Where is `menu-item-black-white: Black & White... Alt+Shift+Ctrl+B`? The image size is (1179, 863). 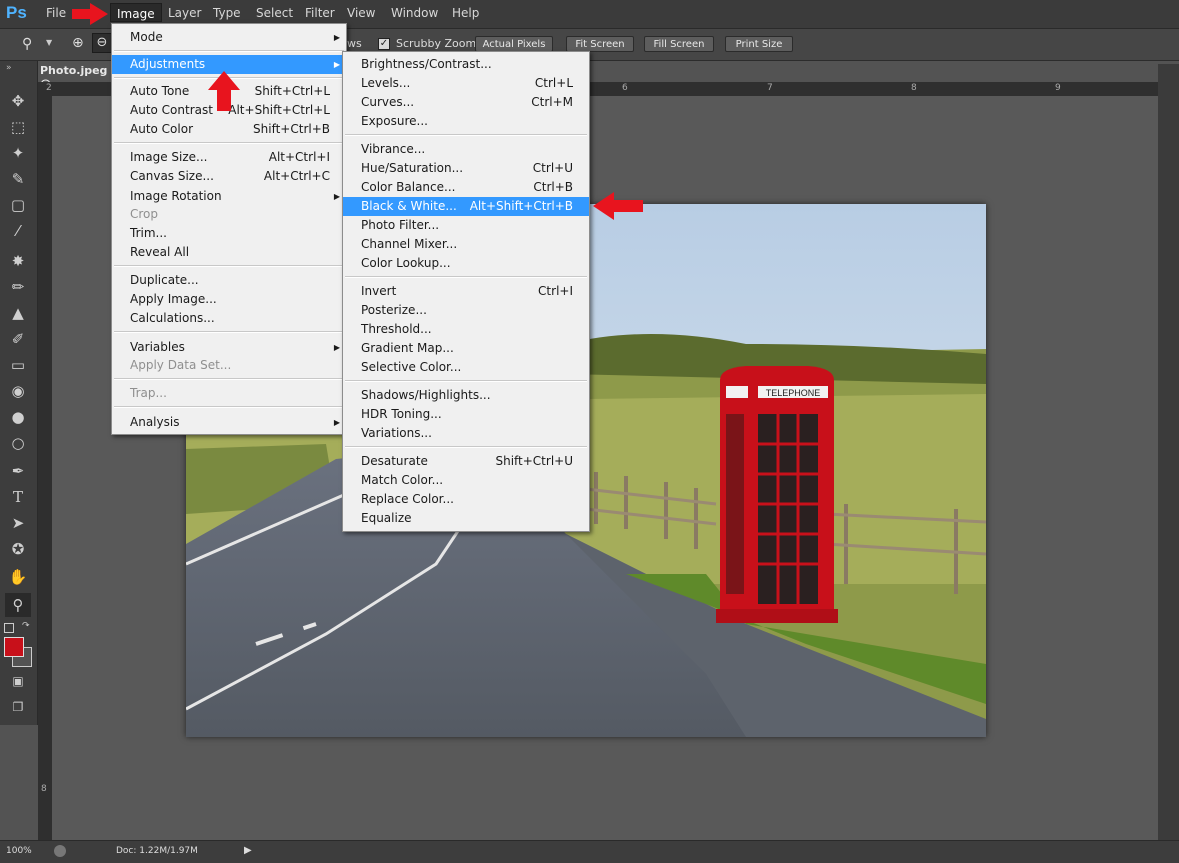
menu-item-black-white: Black & White... Alt+Shift+Ctrl+B is located at coordinates (466, 206).